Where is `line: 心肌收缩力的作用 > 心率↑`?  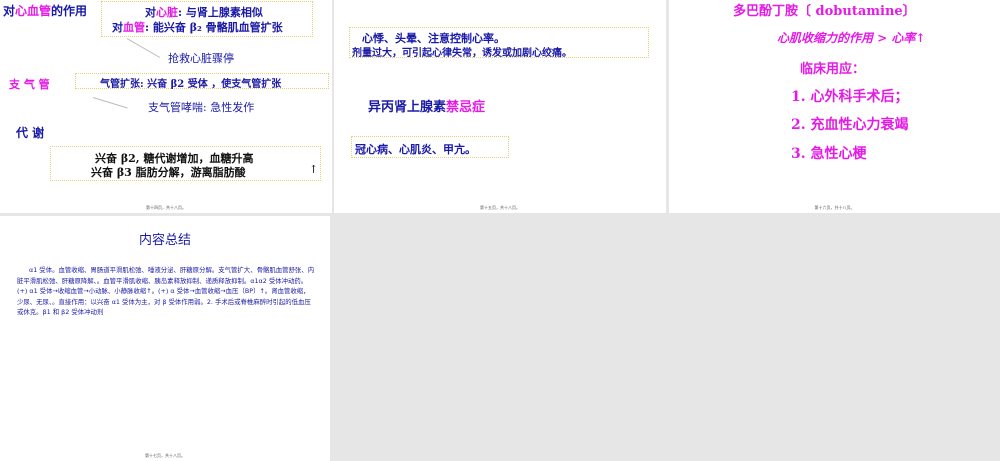
line: 心肌收缩力的作用 > 心率↑ is located at coordinates (851, 37).